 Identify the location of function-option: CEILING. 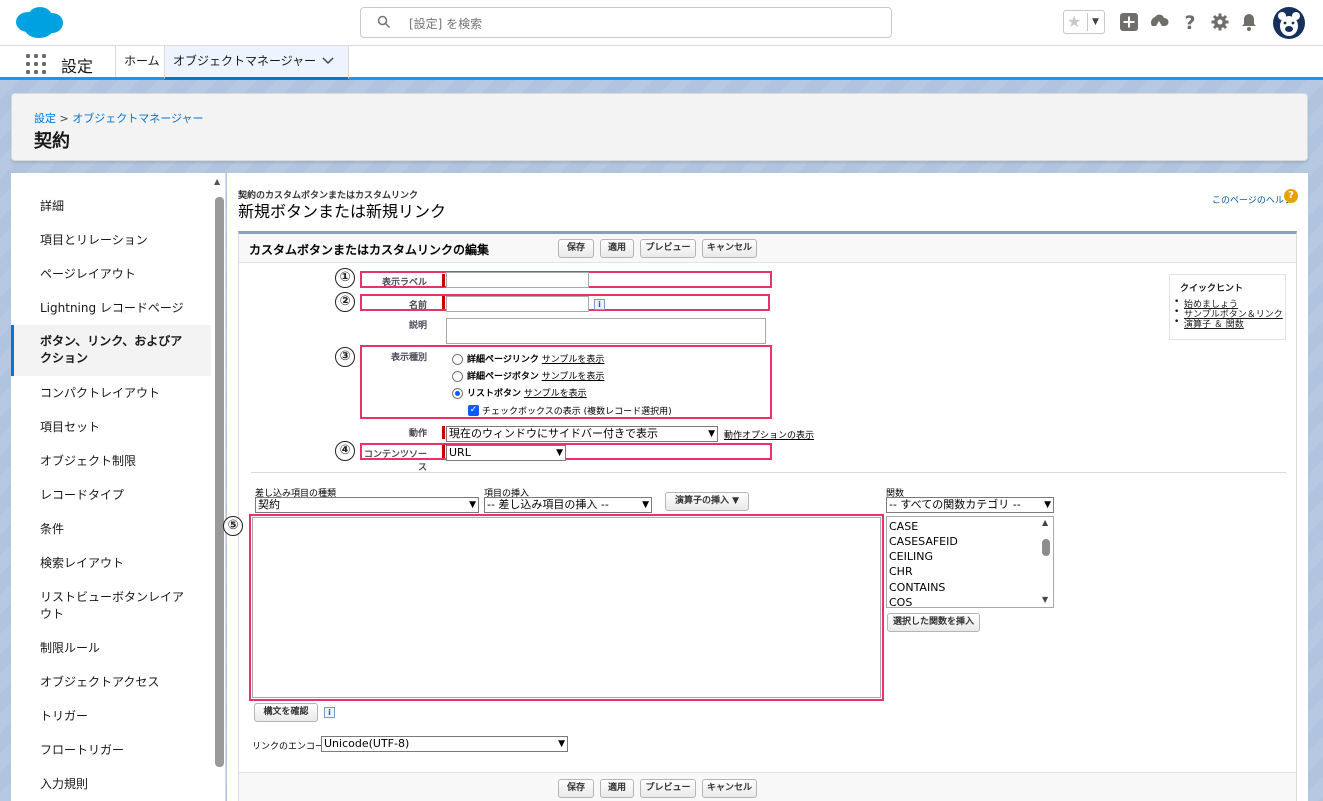
(911, 556).